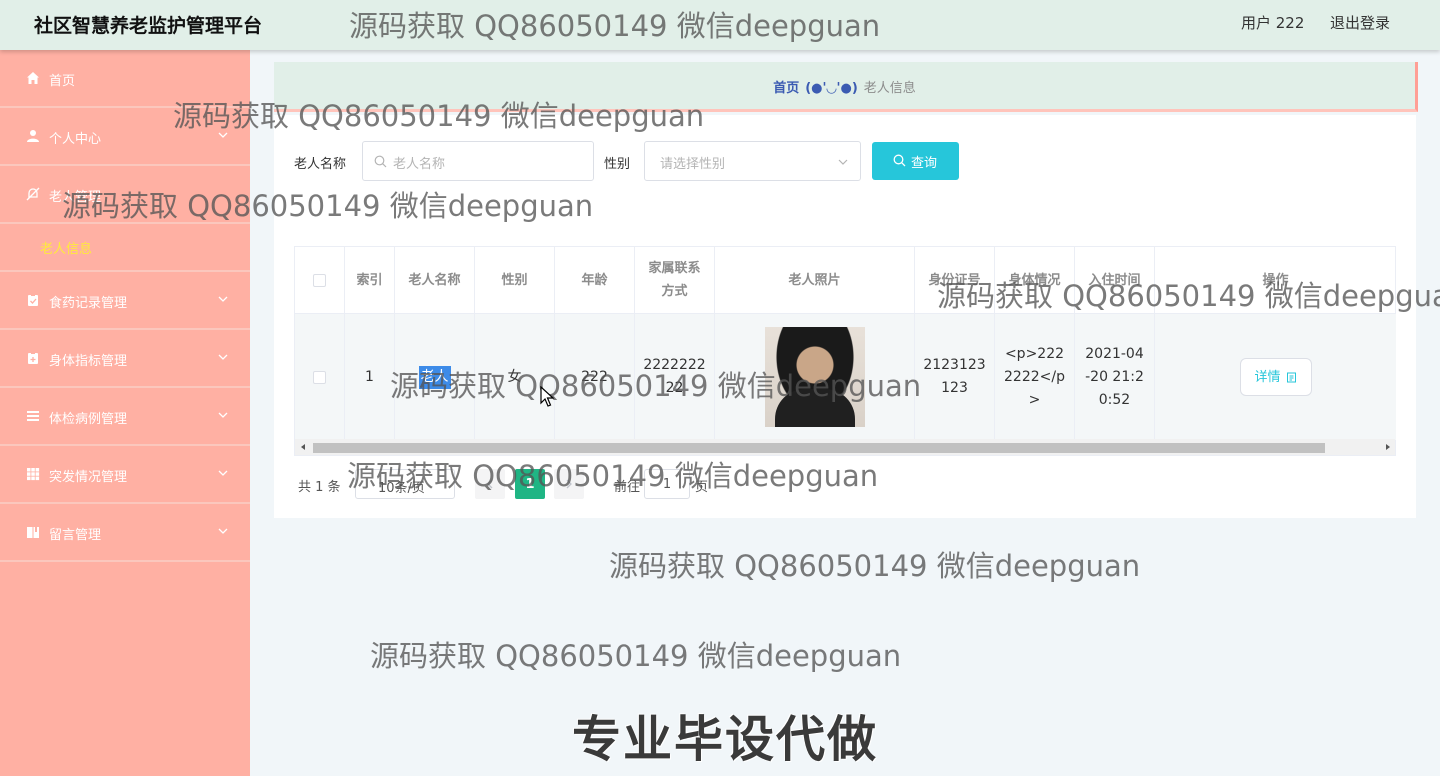 This screenshot has width=1440, height=776. I want to click on sidebar-item-body-metrics: 身体指标管理, so click(125, 359).